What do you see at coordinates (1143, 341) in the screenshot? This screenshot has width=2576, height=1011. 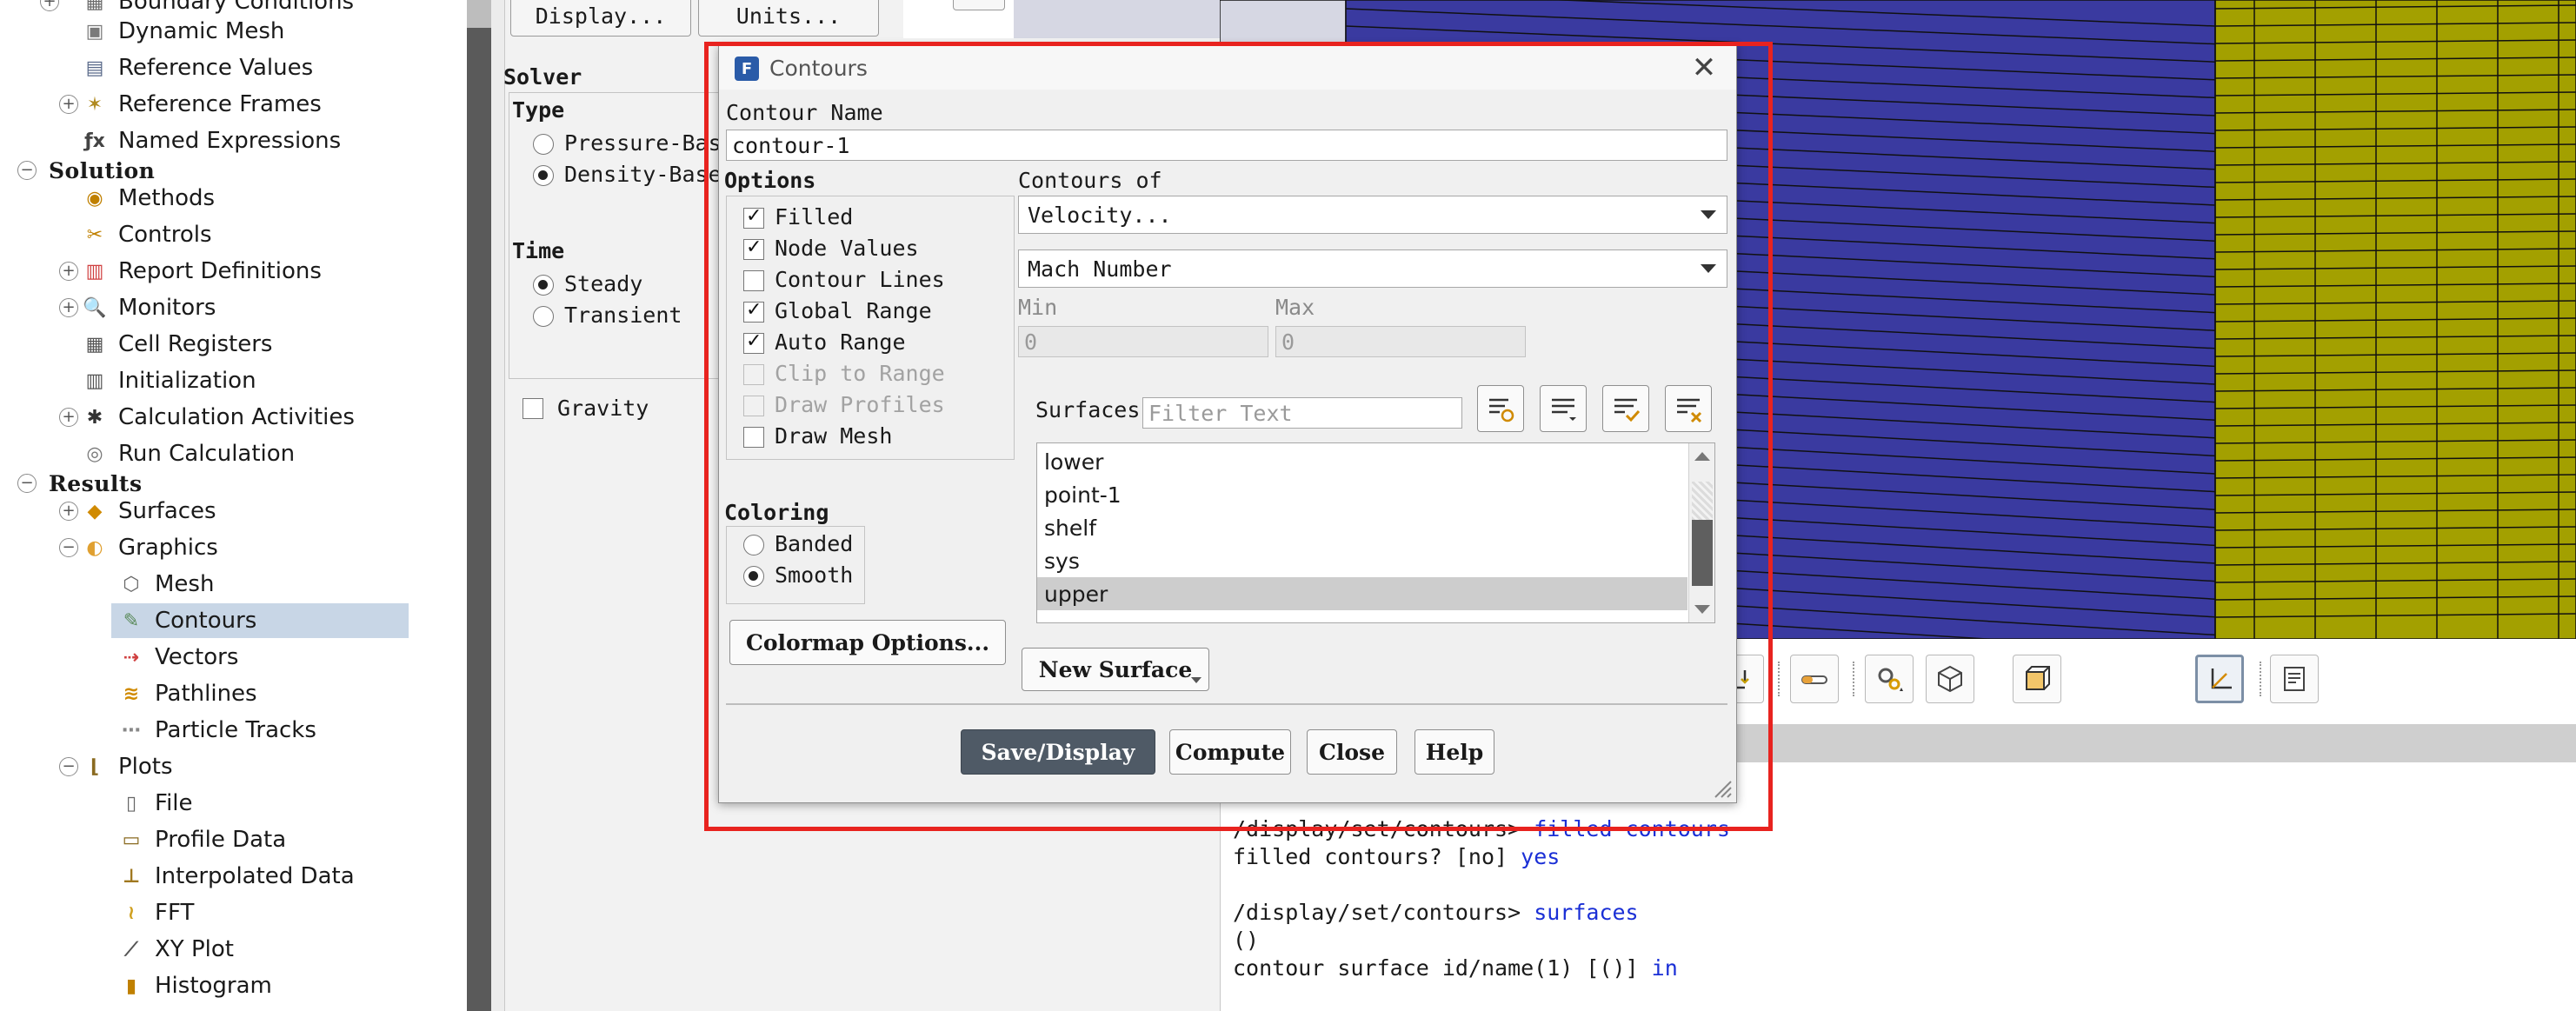 I see `min-input: 0` at bounding box center [1143, 341].